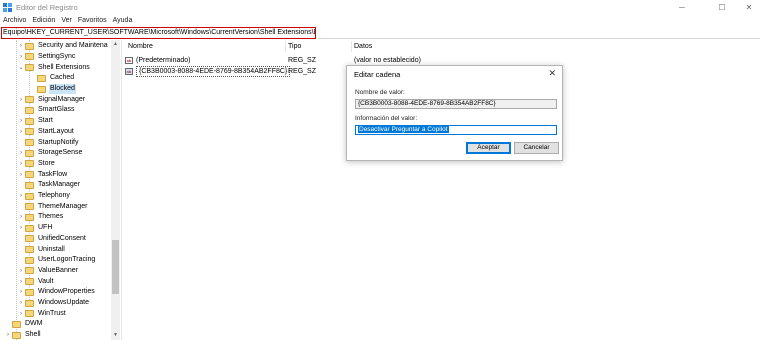  I want to click on tree-item-label: Store, so click(46, 163).